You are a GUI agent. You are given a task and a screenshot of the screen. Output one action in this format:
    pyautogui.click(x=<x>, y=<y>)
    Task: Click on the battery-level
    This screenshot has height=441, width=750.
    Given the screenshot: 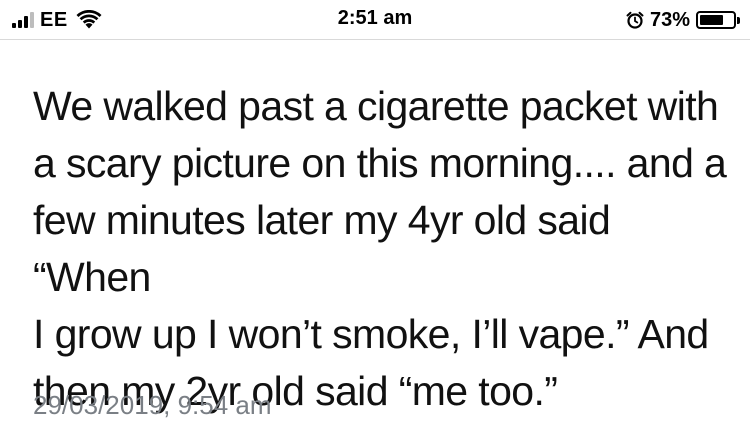 What is the action you would take?
    pyautogui.click(x=711, y=20)
    